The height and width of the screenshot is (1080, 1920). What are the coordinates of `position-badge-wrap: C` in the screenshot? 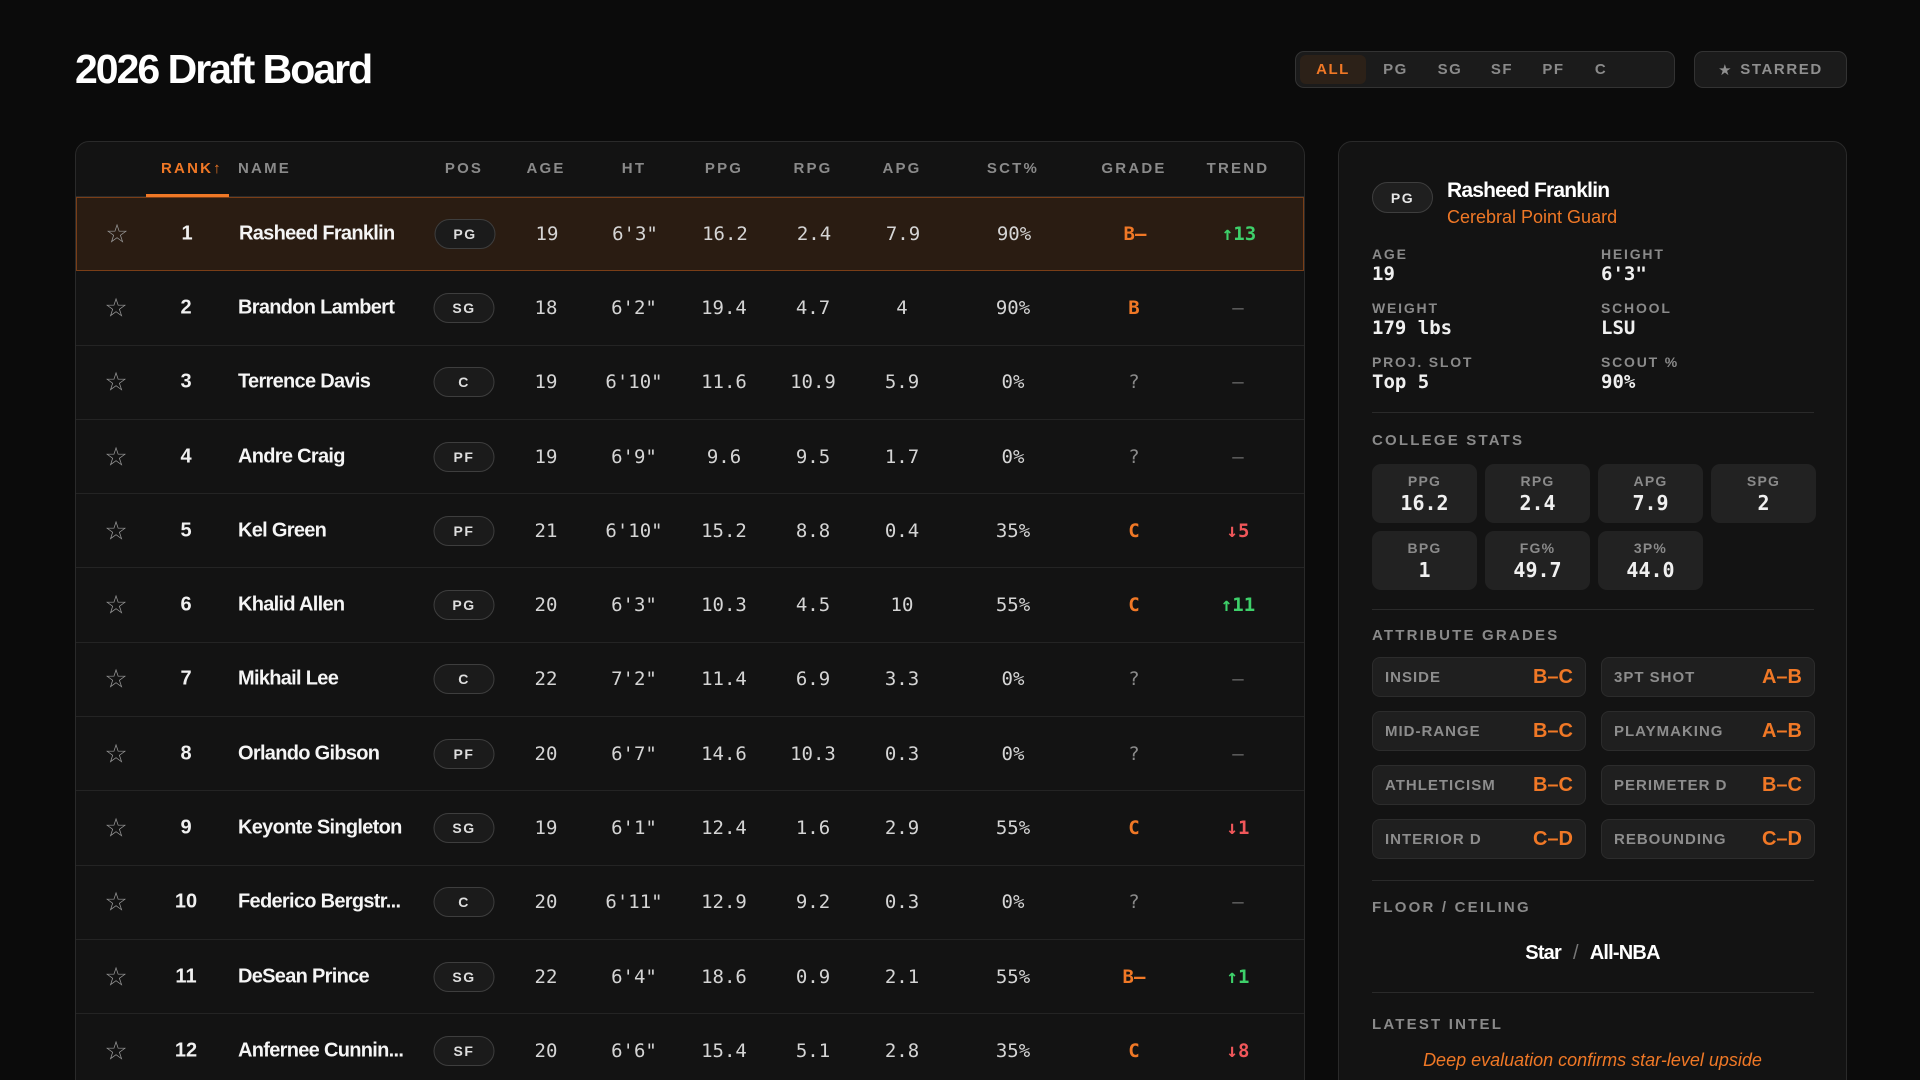 It's located at (464, 679).